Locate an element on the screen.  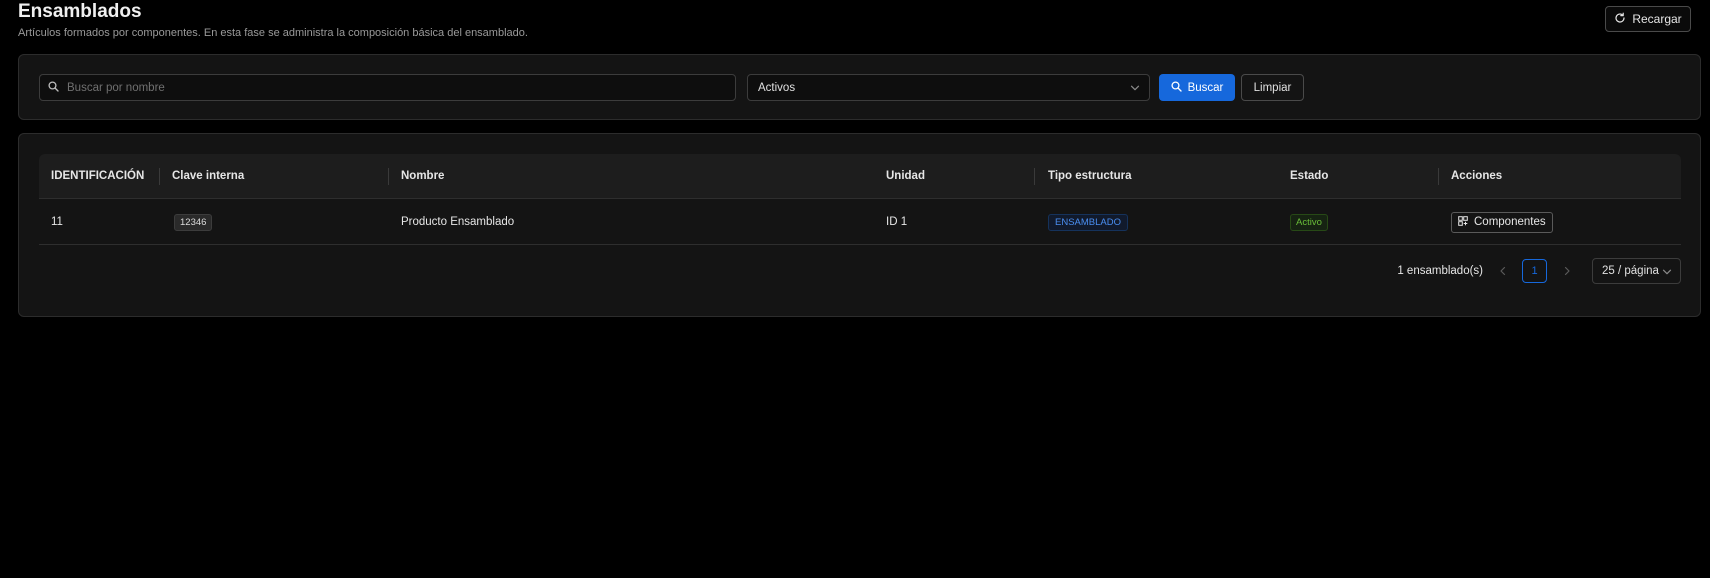
components-button: Componentes is located at coordinates (1502, 222).